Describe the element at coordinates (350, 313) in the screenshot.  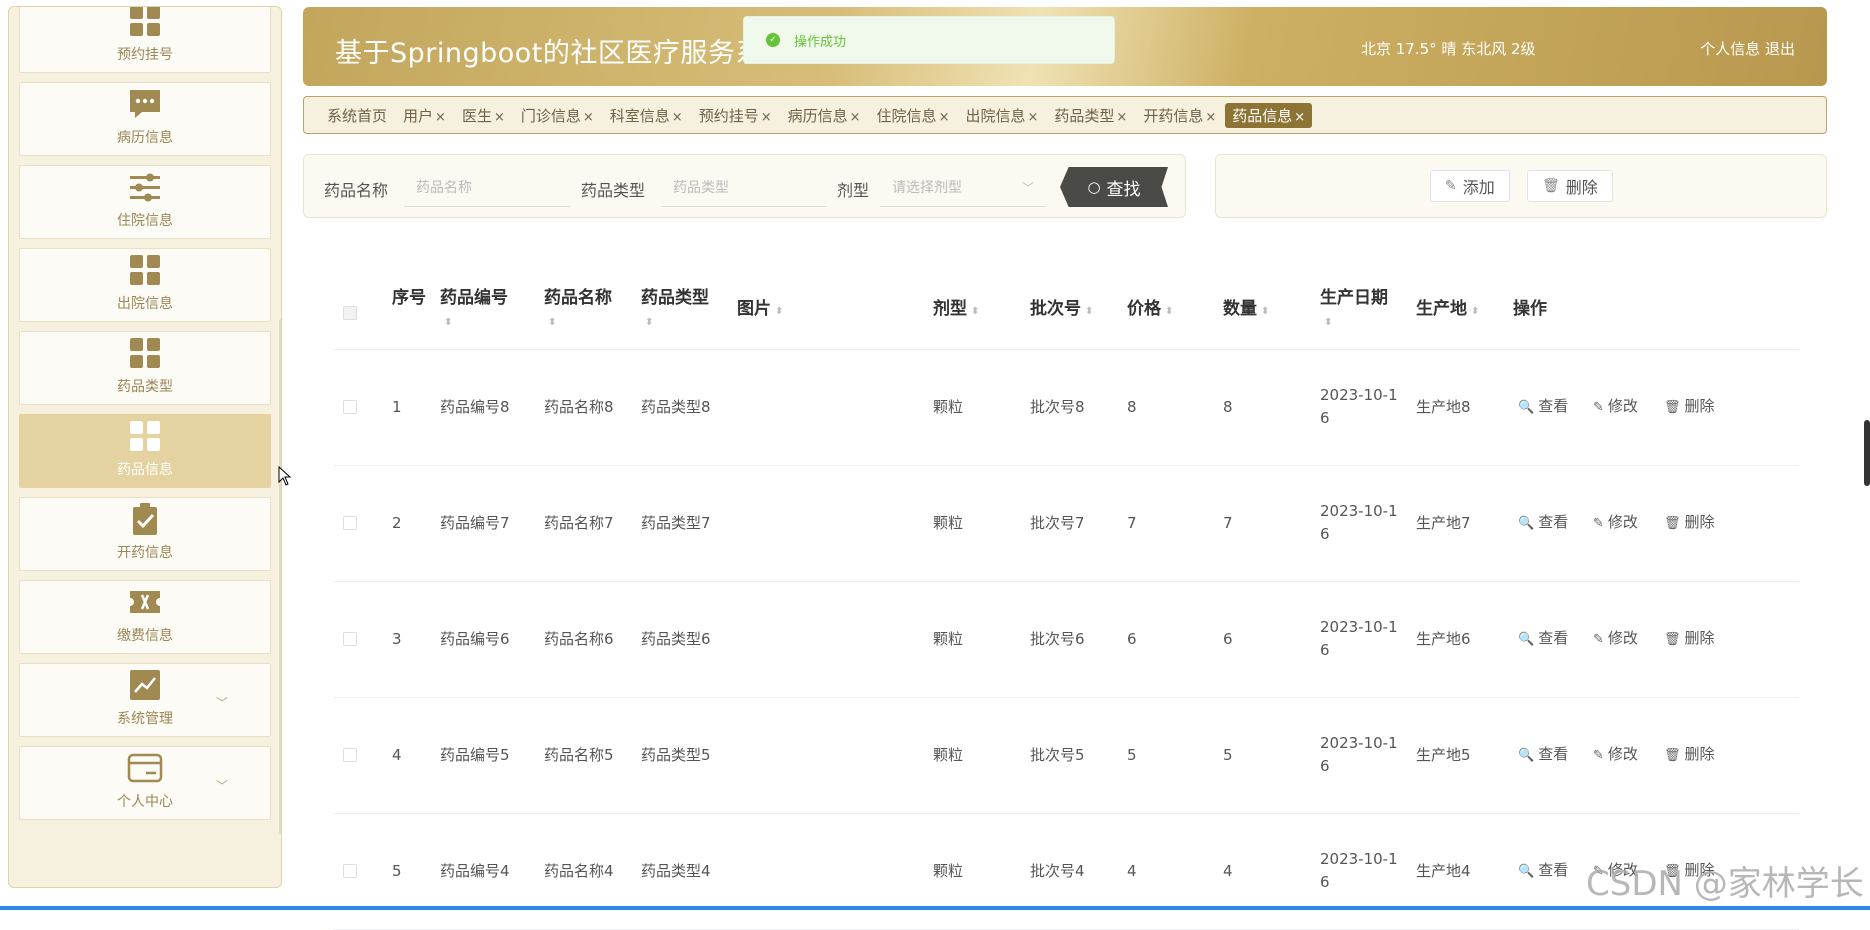
I see `select-all-checkbox` at that location.